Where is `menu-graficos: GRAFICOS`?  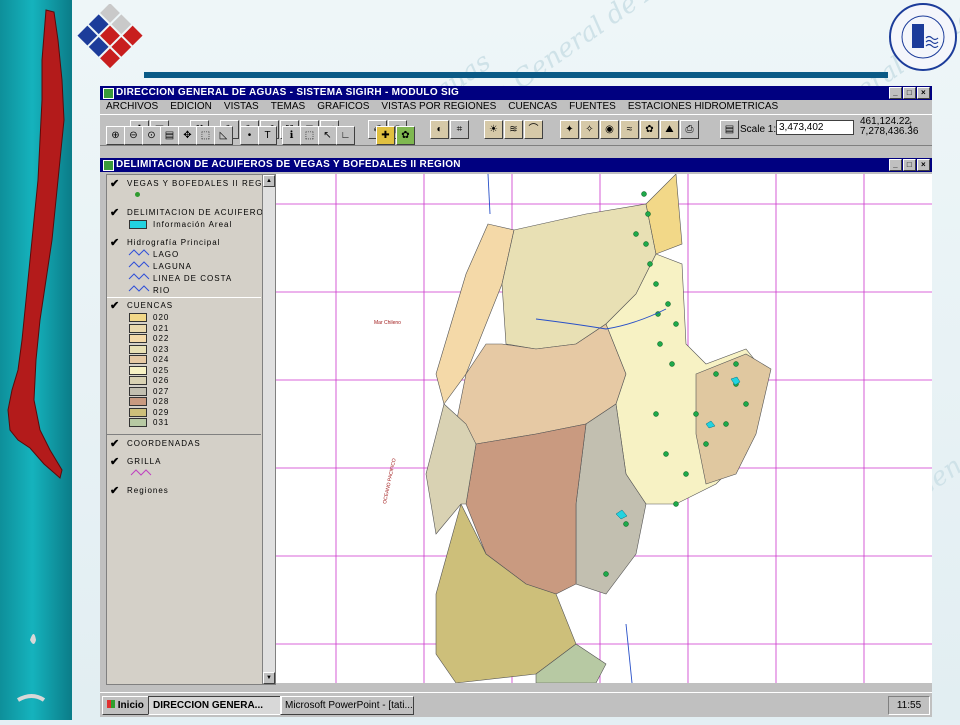
menu-graficos: GRAFICOS is located at coordinates (343, 107).